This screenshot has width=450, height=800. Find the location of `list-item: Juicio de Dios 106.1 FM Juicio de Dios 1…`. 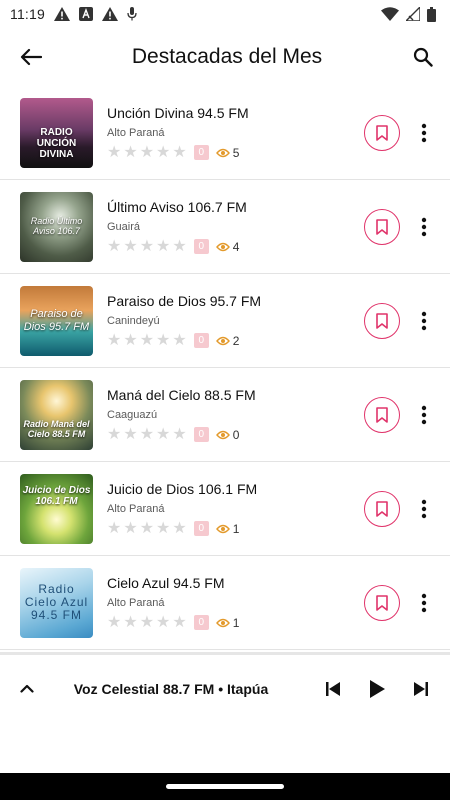

list-item: Juicio de Dios 106.1 FM Juicio de Dios 1… is located at coordinates (225, 509).